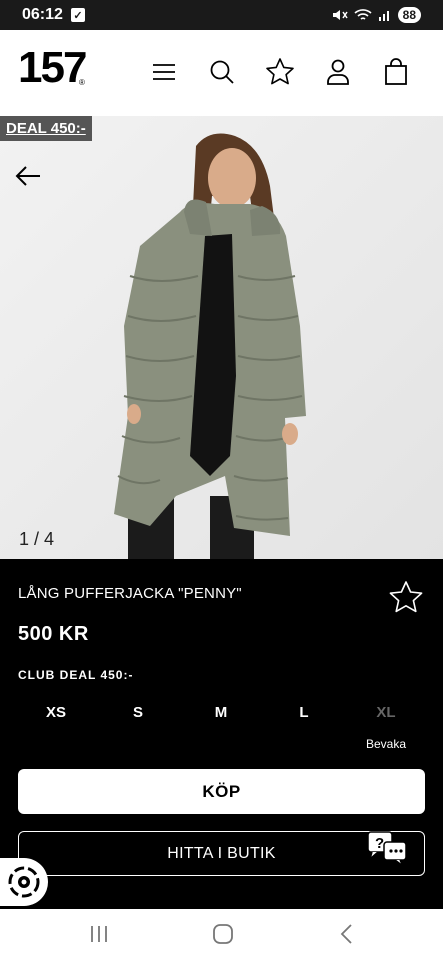  What do you see at coordinates (138, 712) in the screenshot?
I see `size-option: S` at bounding box center [138, 712].